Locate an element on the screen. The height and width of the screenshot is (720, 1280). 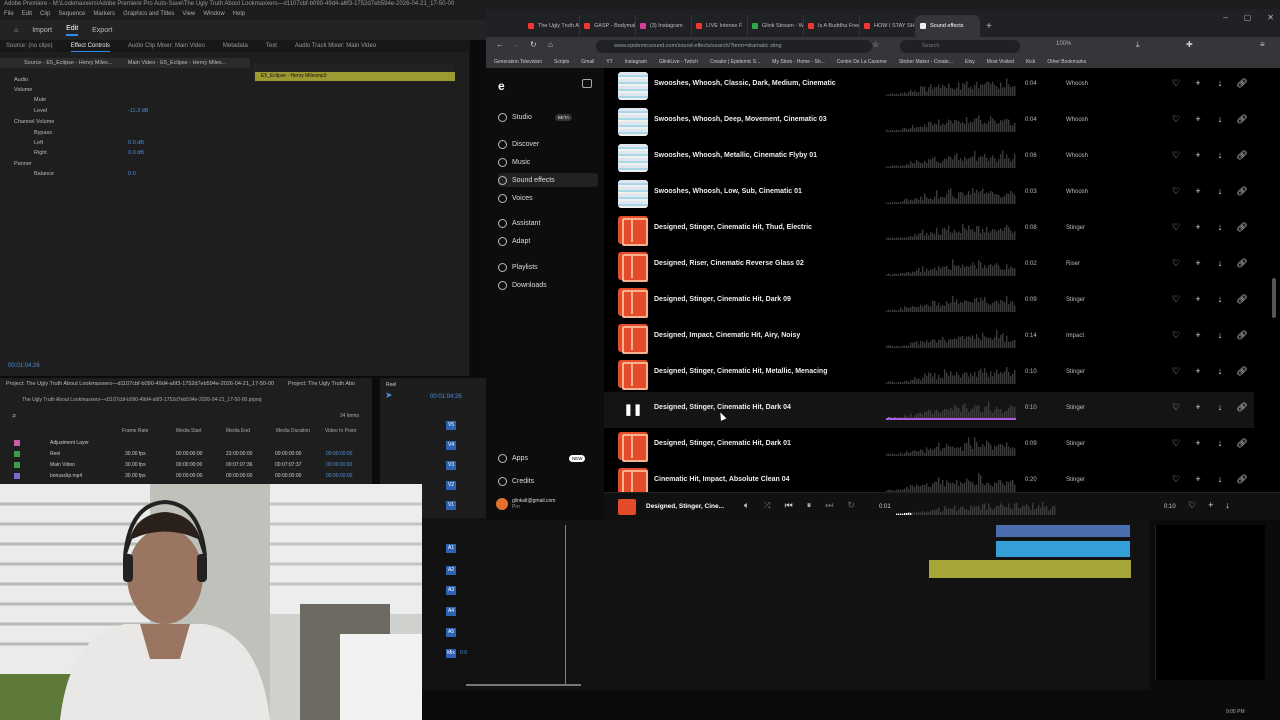
menu-item-file: File is located at coordinates (9, 14).